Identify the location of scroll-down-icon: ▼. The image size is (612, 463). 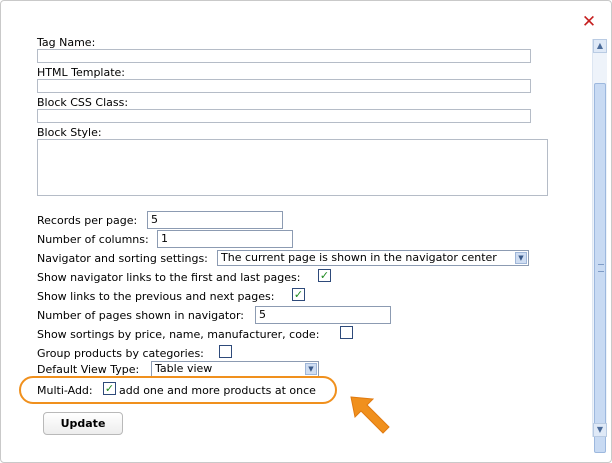
(600, 430).